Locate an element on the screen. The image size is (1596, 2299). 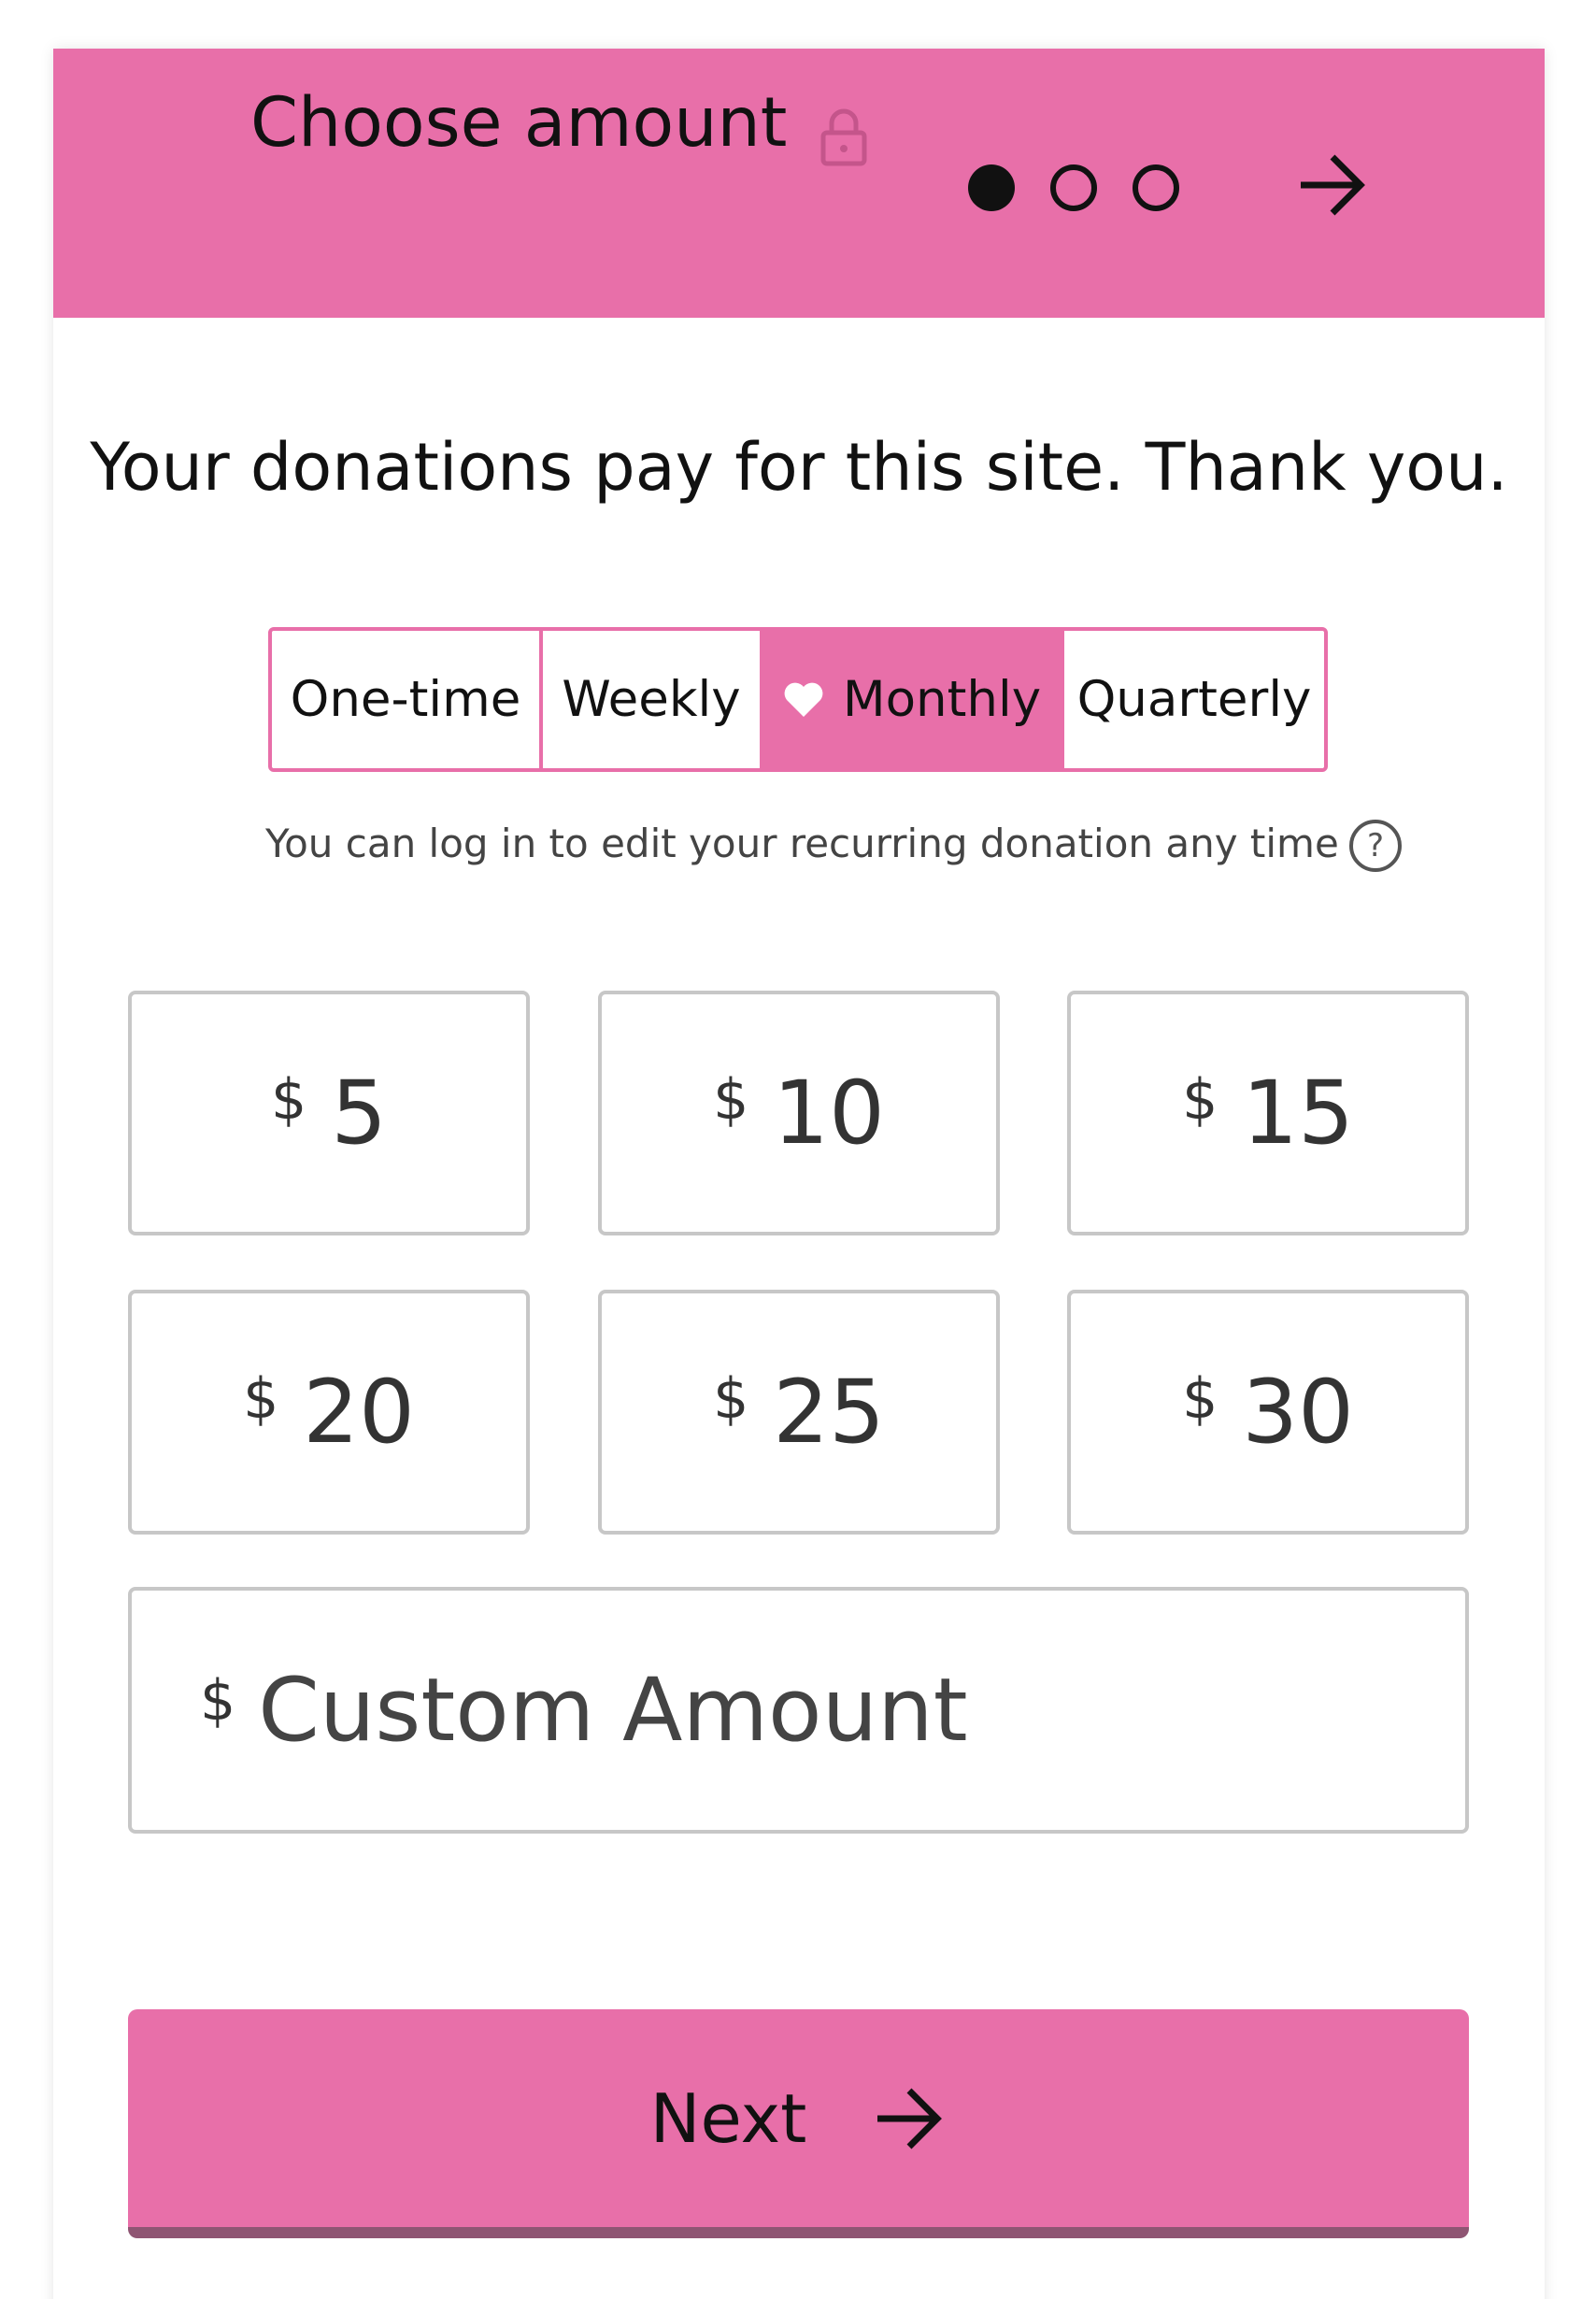
frequency-option-label: Monthly is located at coordinates (942, 699).